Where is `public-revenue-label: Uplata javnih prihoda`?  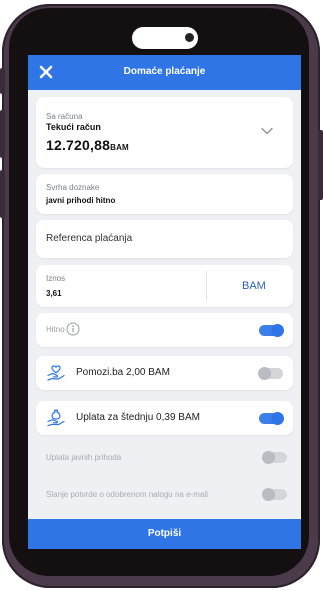 public-revenue-label: Uplata javnih prihoda is located at coordinates (84, 457).